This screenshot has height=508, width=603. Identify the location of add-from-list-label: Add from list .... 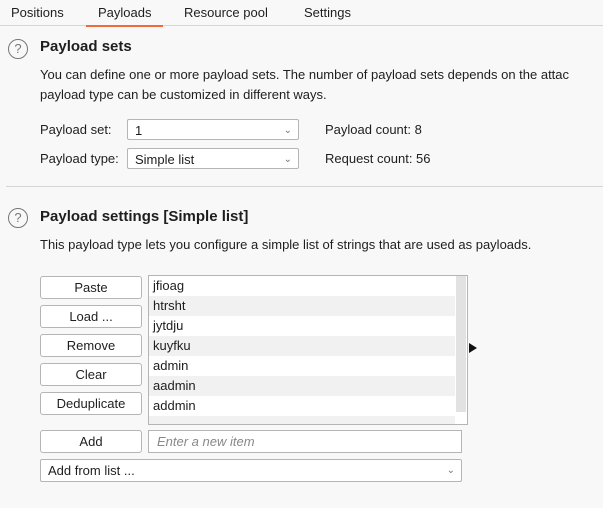
(91, 470).